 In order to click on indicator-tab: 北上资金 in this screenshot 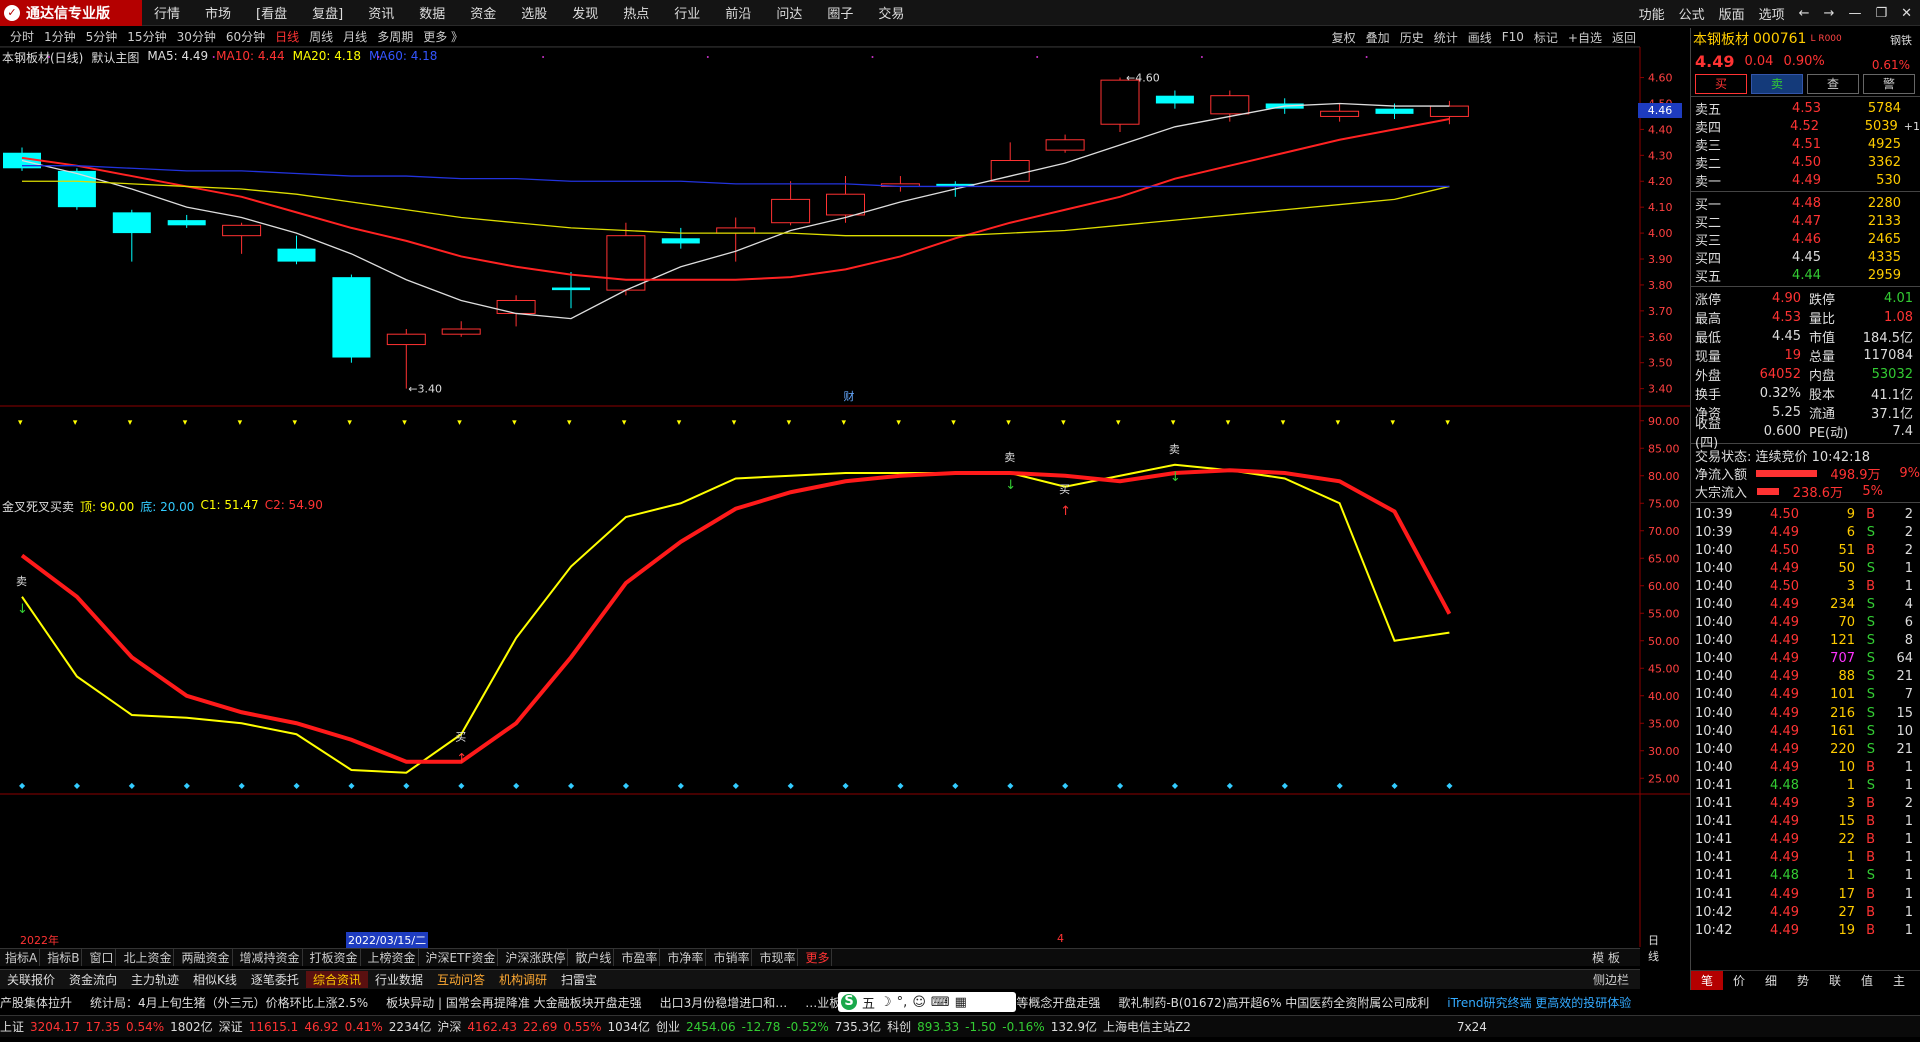, I will do `click(148, 957)`.